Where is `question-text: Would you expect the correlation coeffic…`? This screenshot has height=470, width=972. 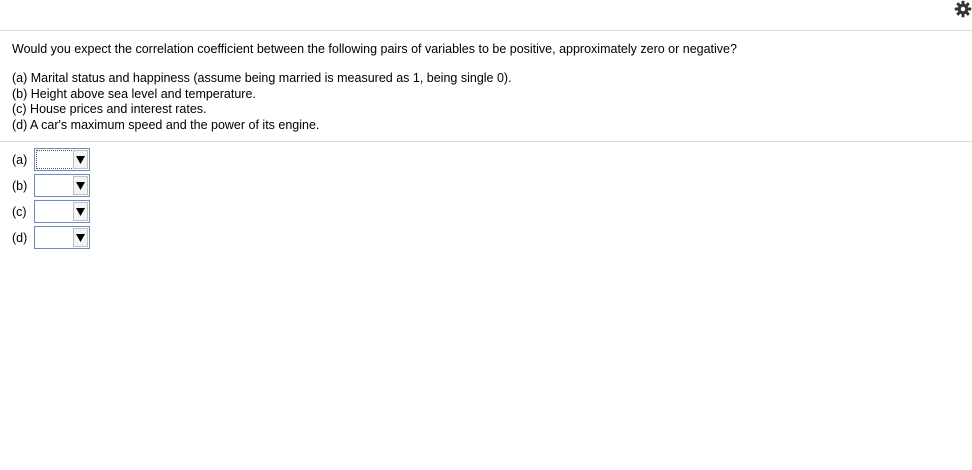
question-text: Would you expect the correlation coeffic… is located at coordinates (374, 49).